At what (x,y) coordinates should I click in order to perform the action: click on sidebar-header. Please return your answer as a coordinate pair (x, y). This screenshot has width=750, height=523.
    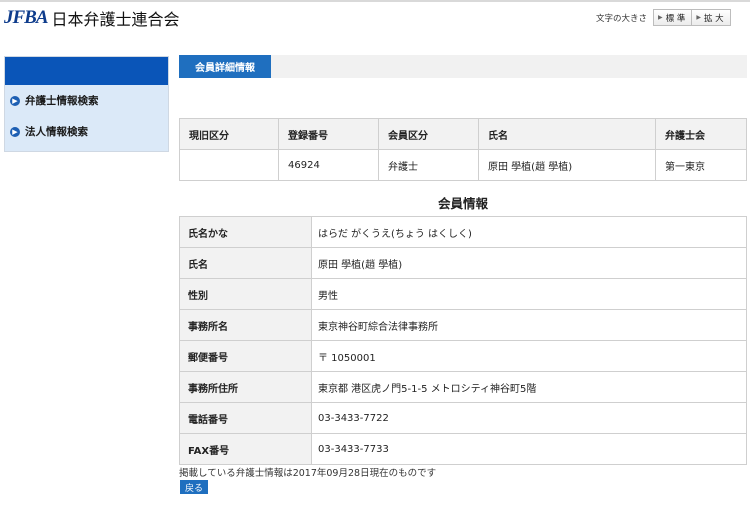
    Looking at the image, I should click on (86, 71).